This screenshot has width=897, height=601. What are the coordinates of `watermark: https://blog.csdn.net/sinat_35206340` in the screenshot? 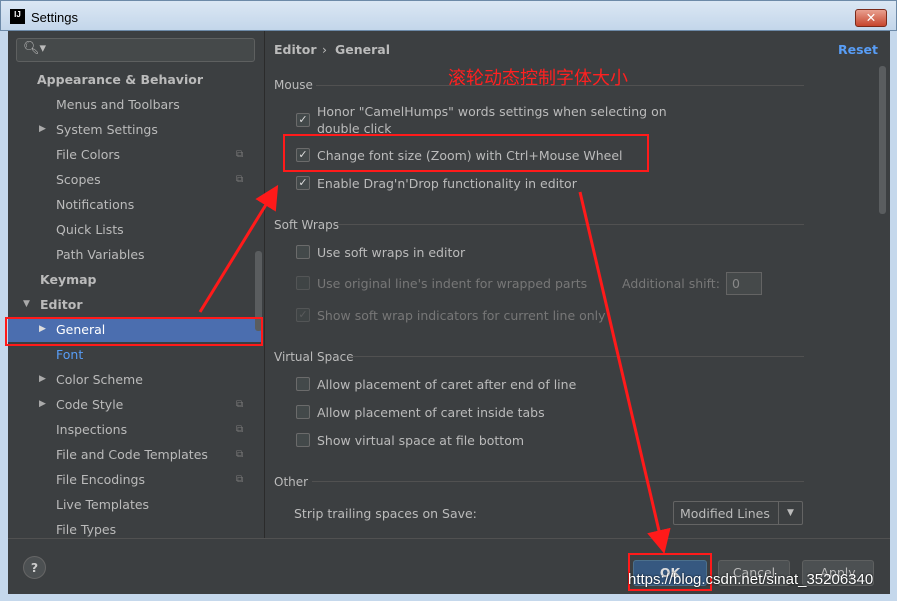 It's located at (751, 579).